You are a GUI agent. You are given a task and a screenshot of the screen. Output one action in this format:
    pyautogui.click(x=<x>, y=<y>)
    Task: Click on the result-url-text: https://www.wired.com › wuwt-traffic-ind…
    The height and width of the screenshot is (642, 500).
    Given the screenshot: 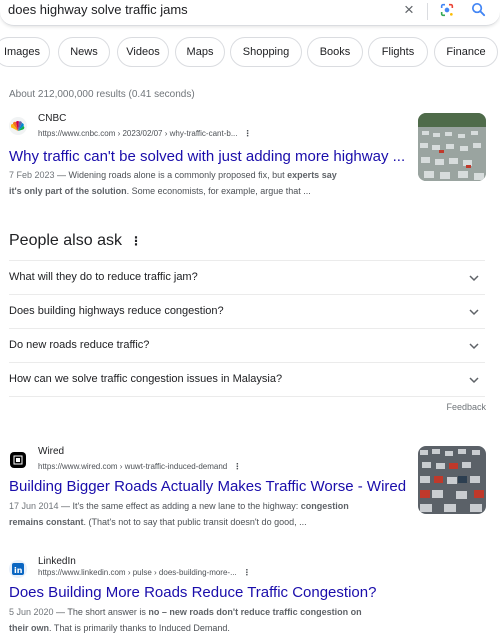 What is the action you would take?
    pyautogui.click(x=132, y=466)
    